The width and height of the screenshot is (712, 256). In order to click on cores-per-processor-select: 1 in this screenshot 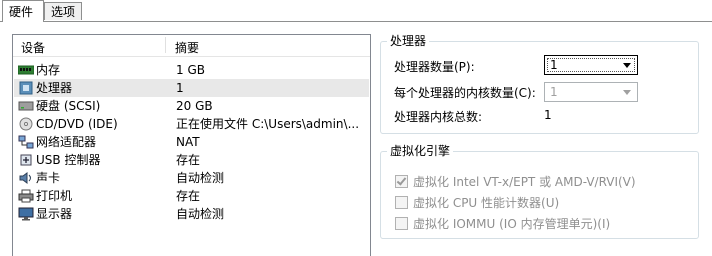, I will do `click(591, 92)`.